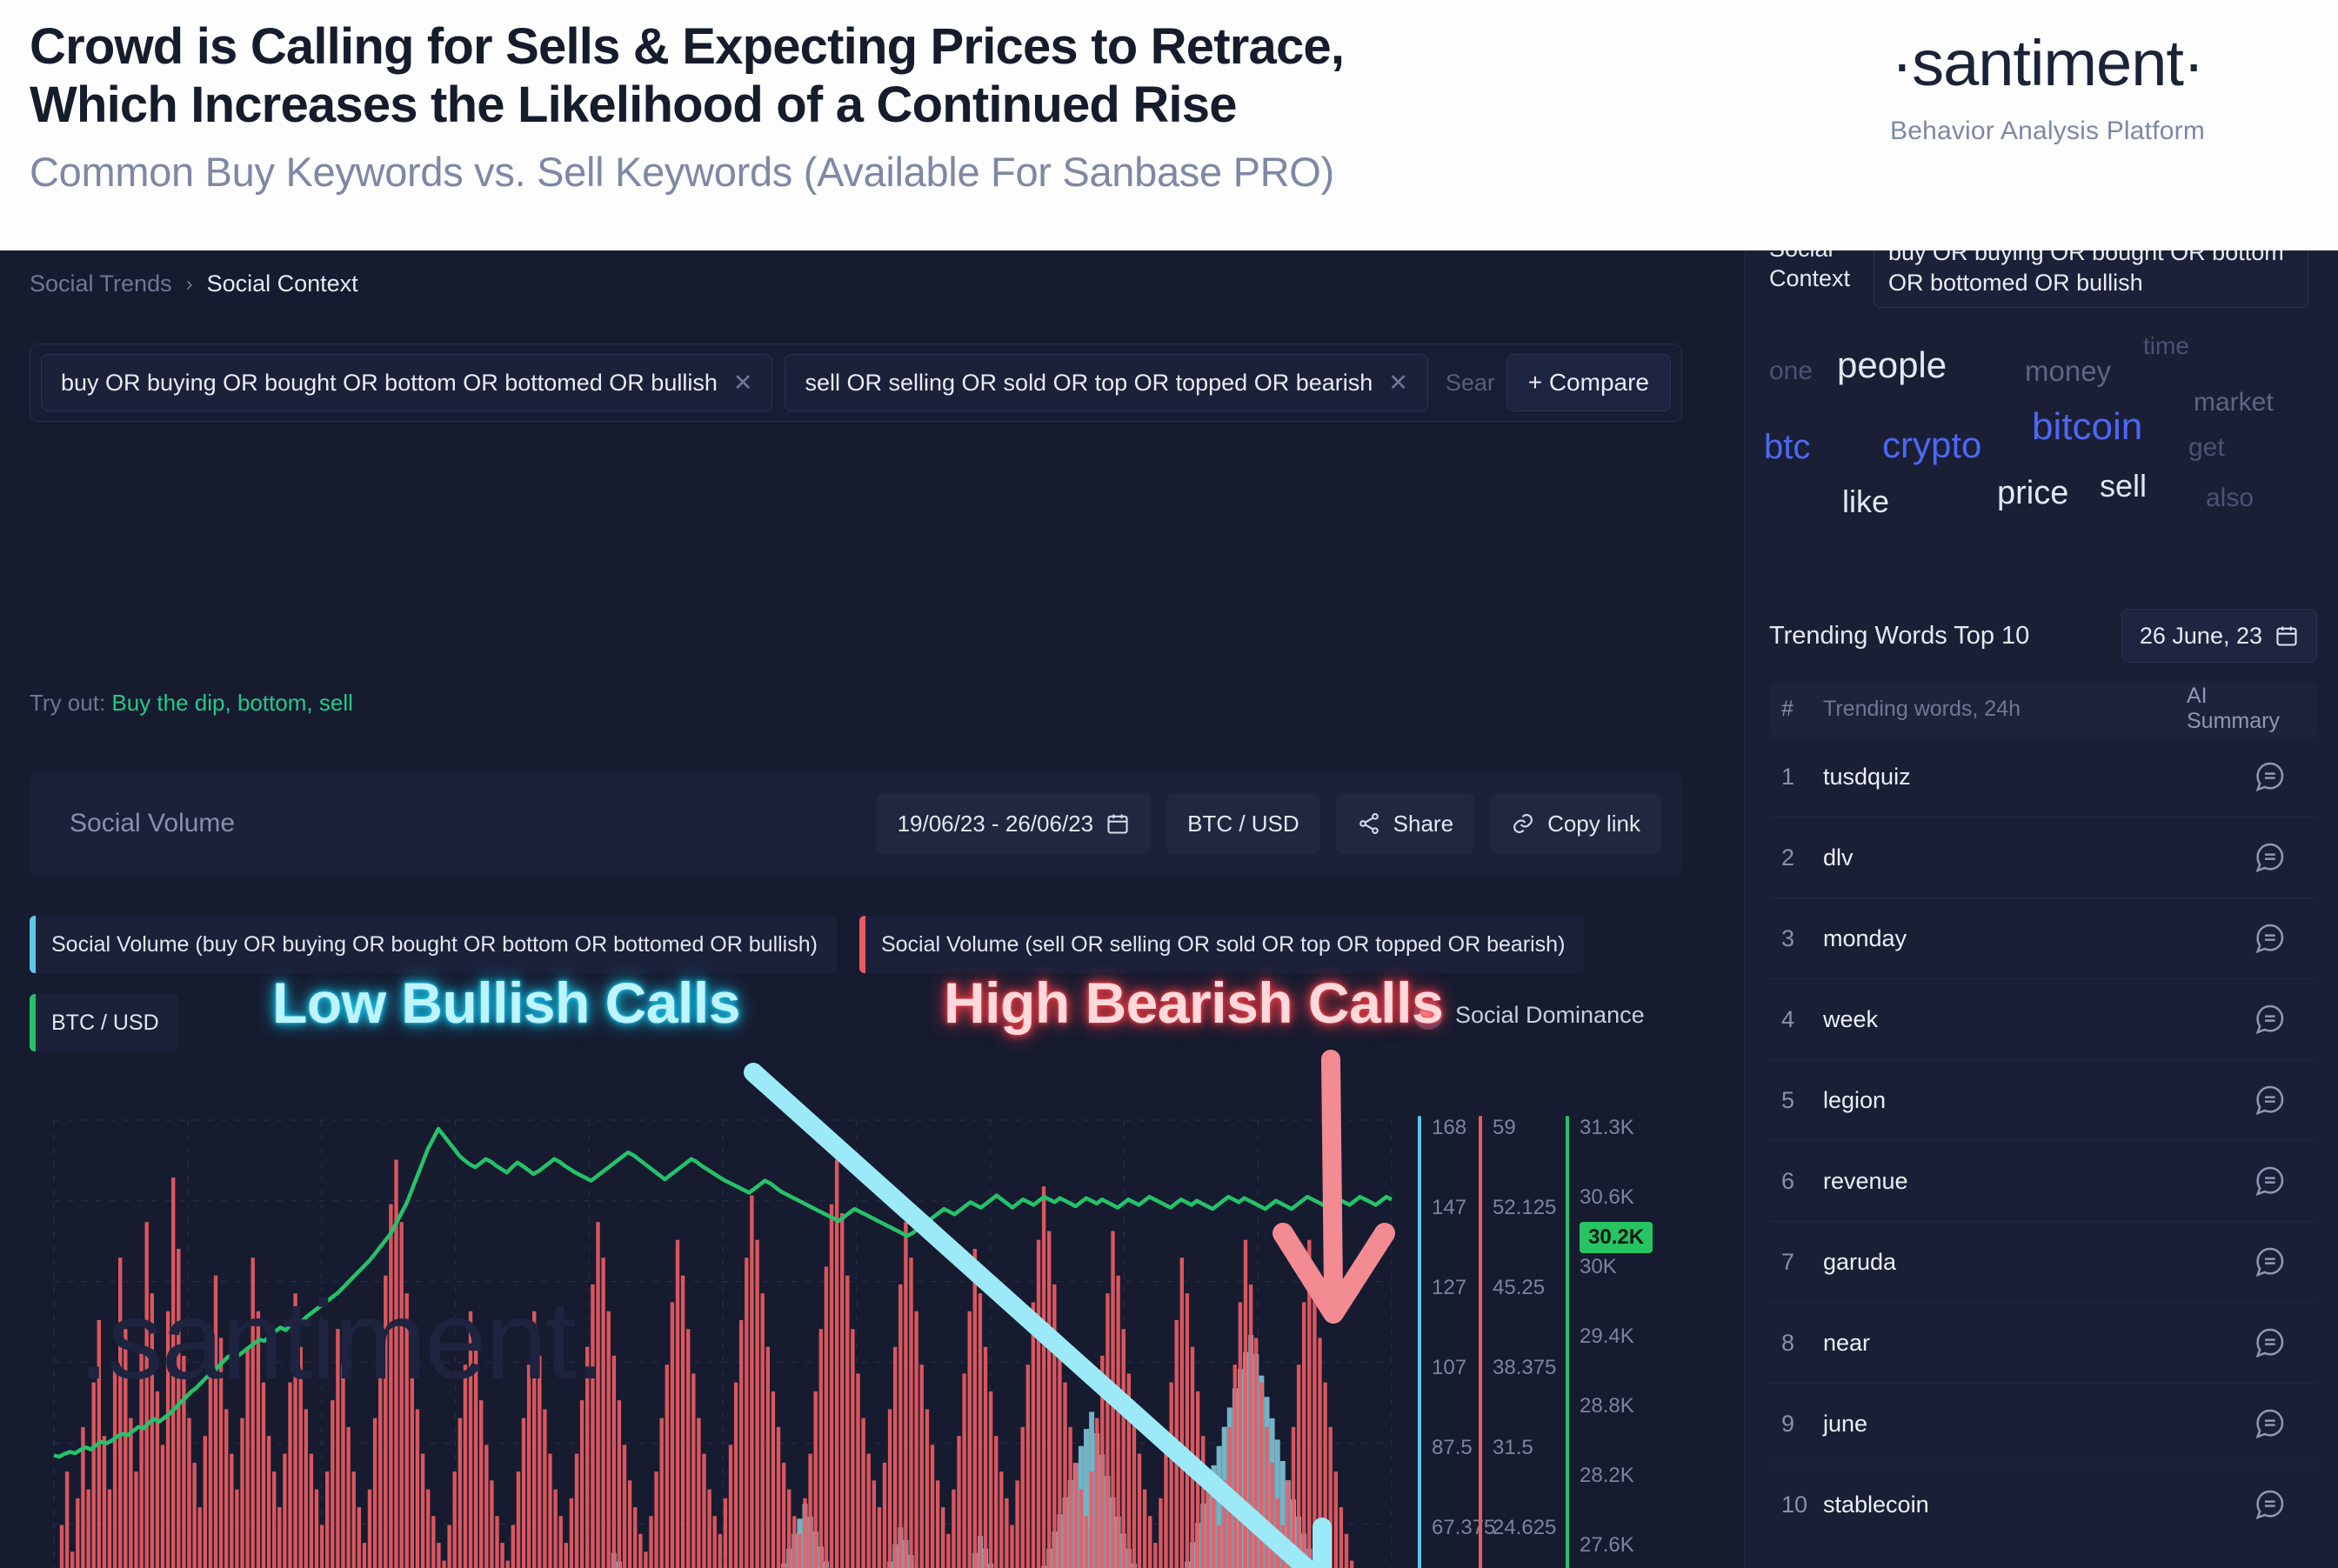  I want to click on row-index: 10, so click(1794, 1504).